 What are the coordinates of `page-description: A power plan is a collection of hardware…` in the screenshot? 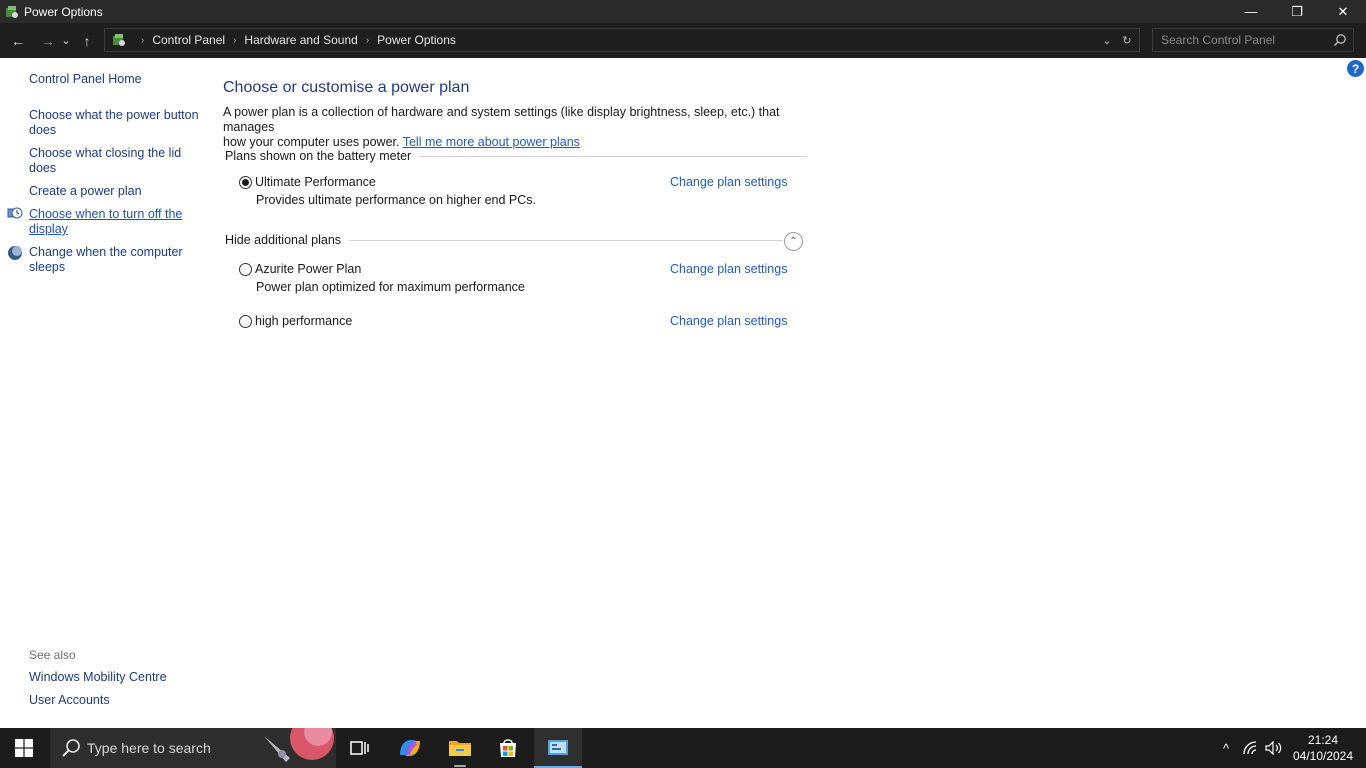 It's located at (518, 127).